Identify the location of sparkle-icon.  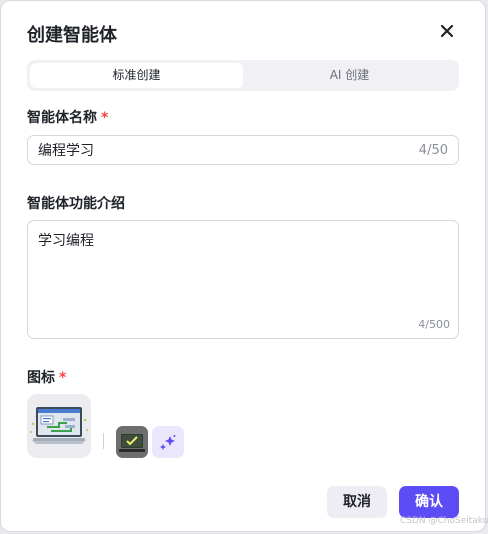
(168, 442).